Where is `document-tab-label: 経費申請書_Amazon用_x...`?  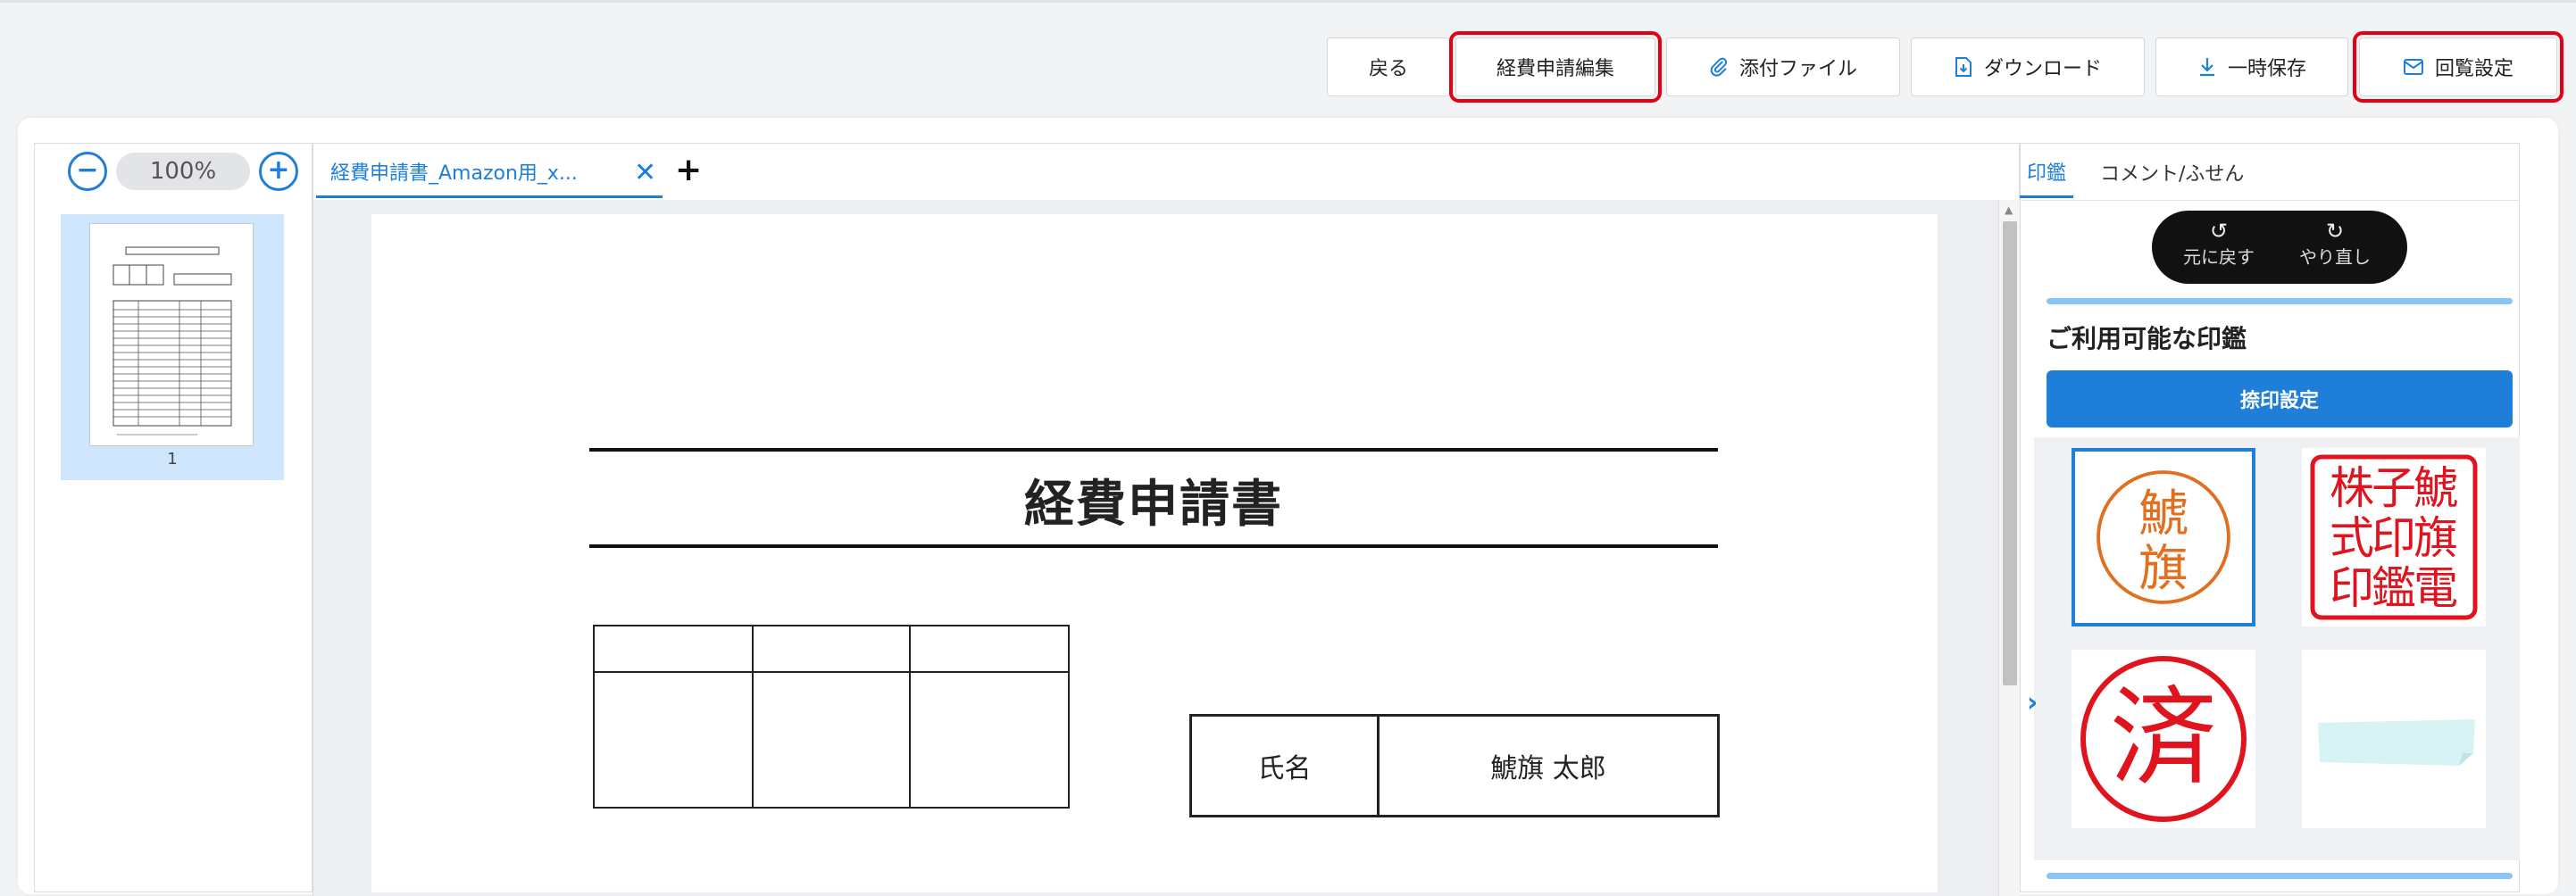 document-tab-label: 経費申請書_Amazon用_x... is located at coordinates (454, 173).